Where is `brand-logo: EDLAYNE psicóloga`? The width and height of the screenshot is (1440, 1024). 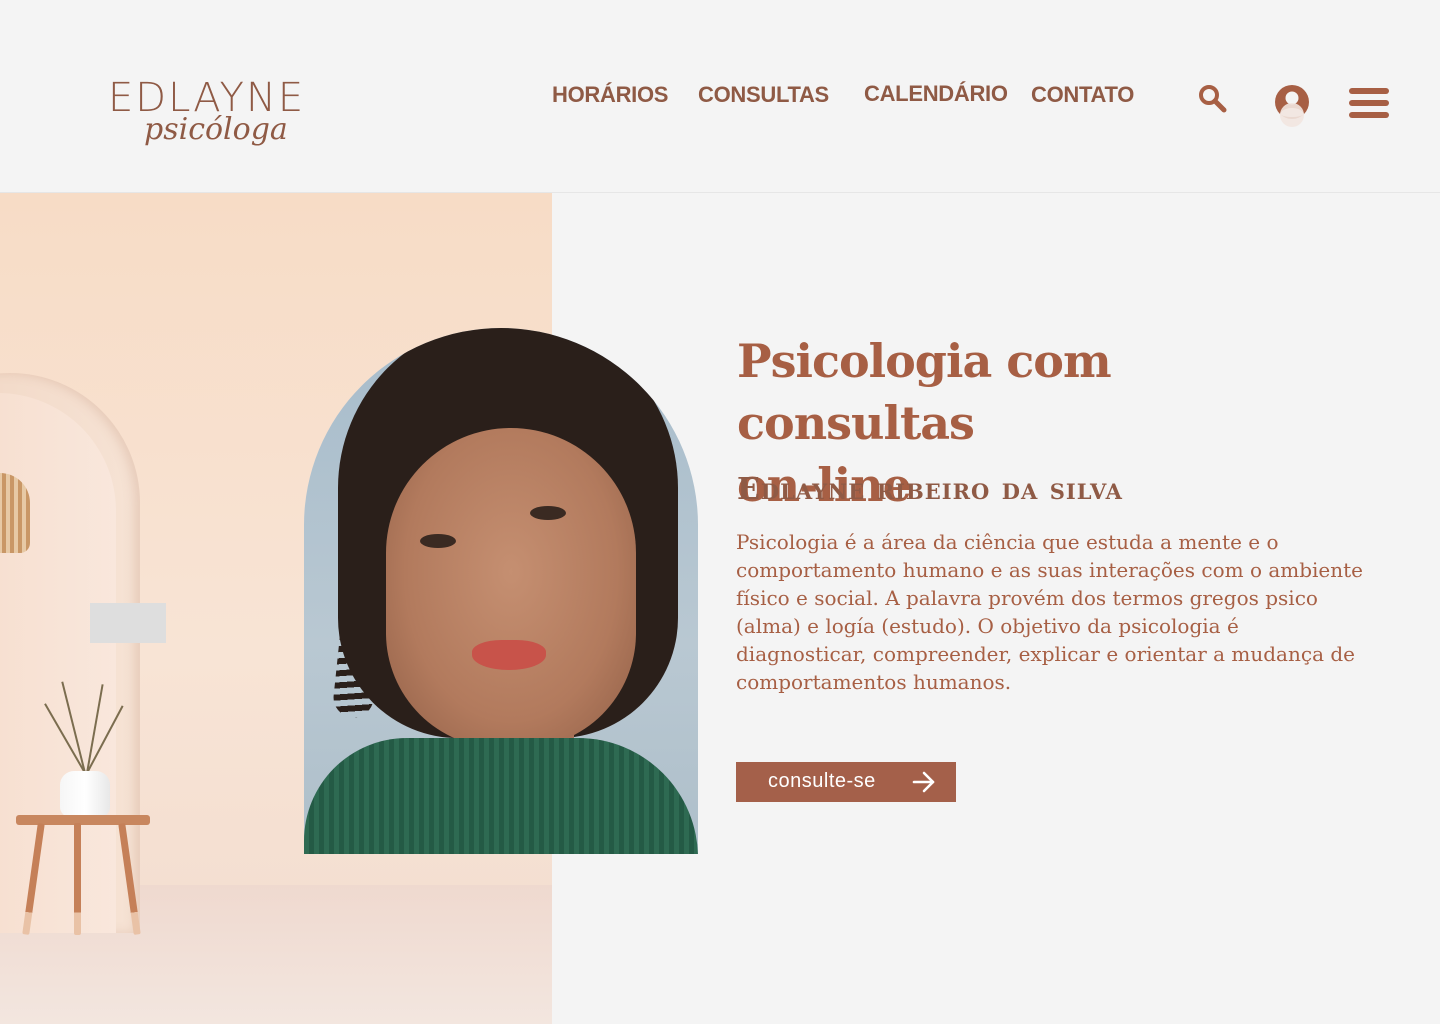 brand-logo: EDLAYNE psicóloga is located at coordinates (208, 118).